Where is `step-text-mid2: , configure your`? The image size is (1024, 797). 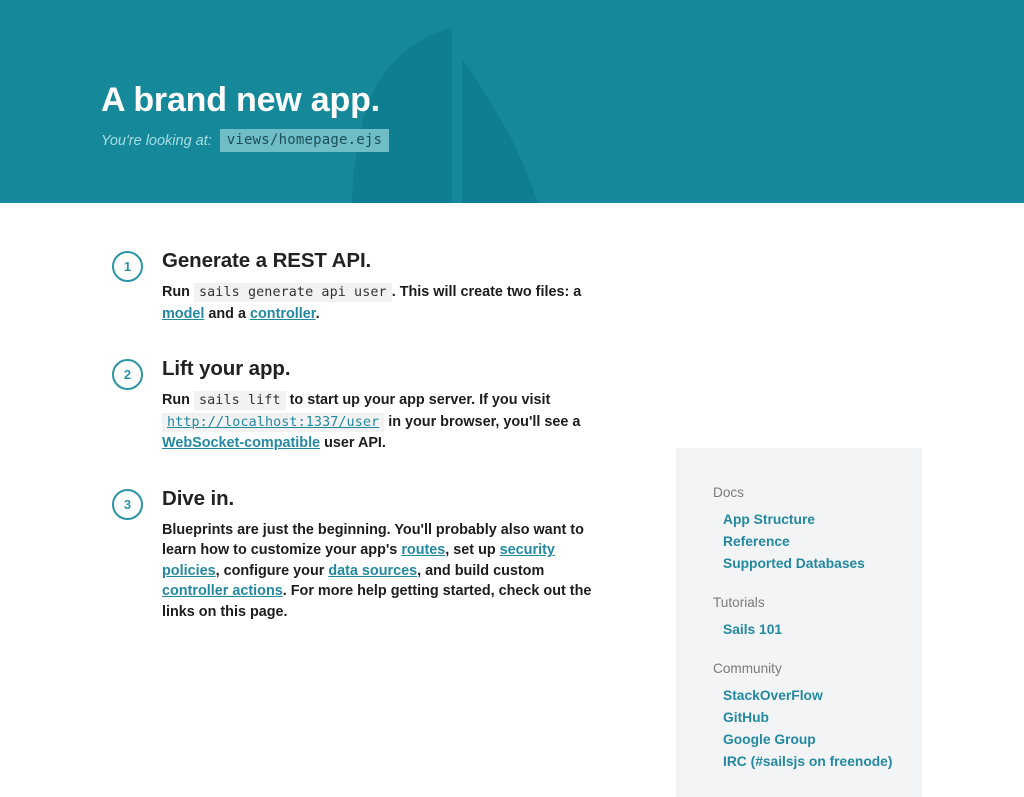
step-text-mid2: , configure your is located at coordinates (272, 570).